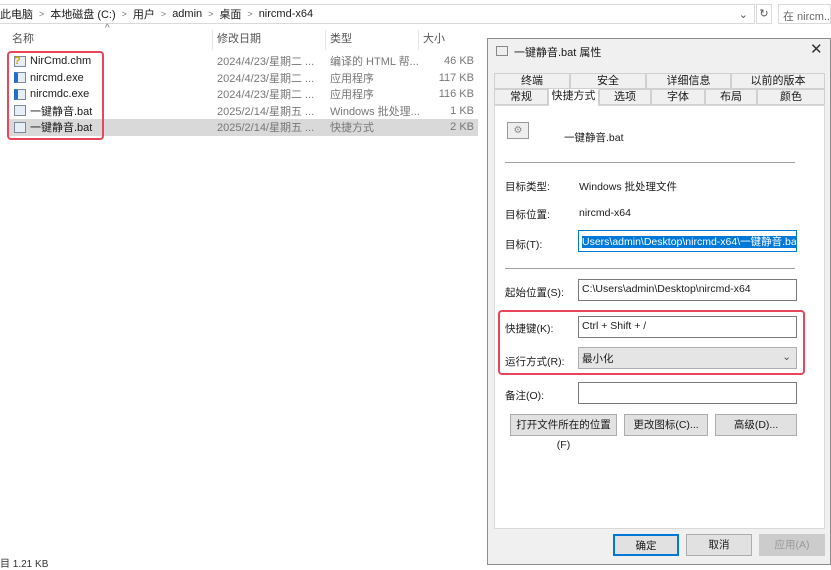  What do you see at coordinates (792, 545) in the screenshot?
I see `apply-button: 应用(A)` at bounding box center [792, 545].